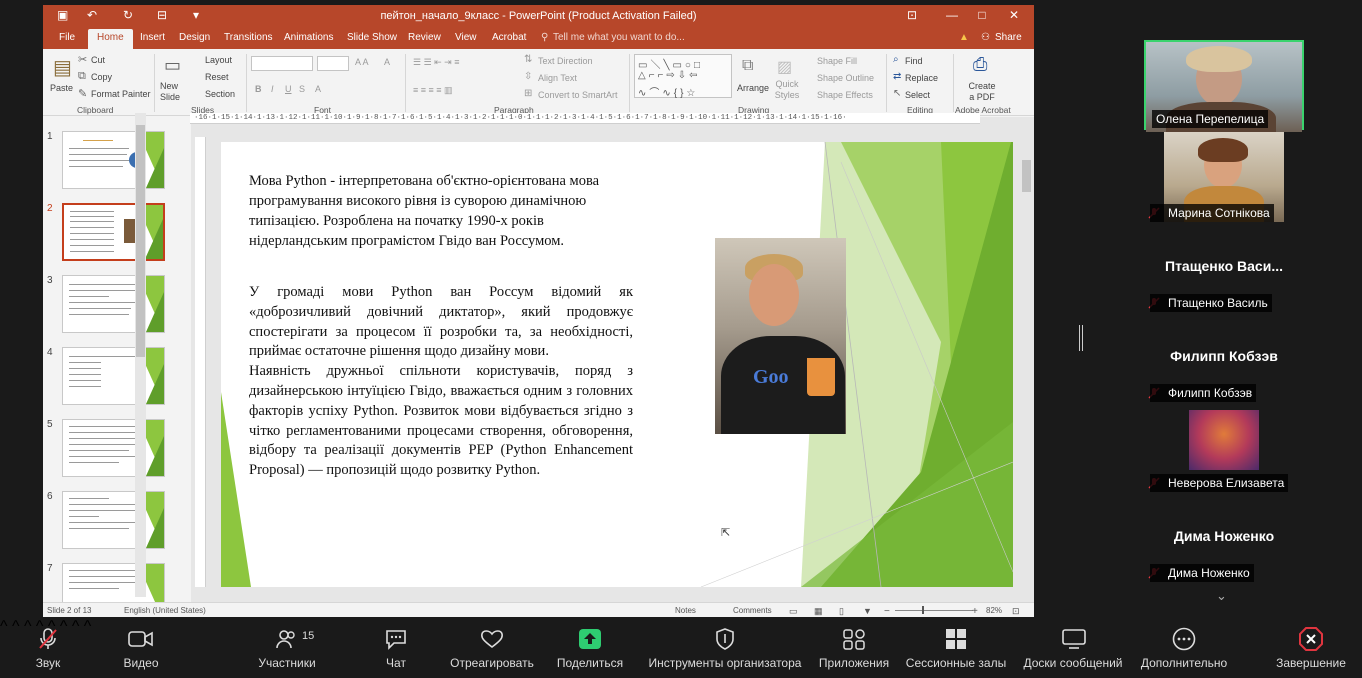  I want to click on create-pdf-button: Create a PDF, so click(982, 92).